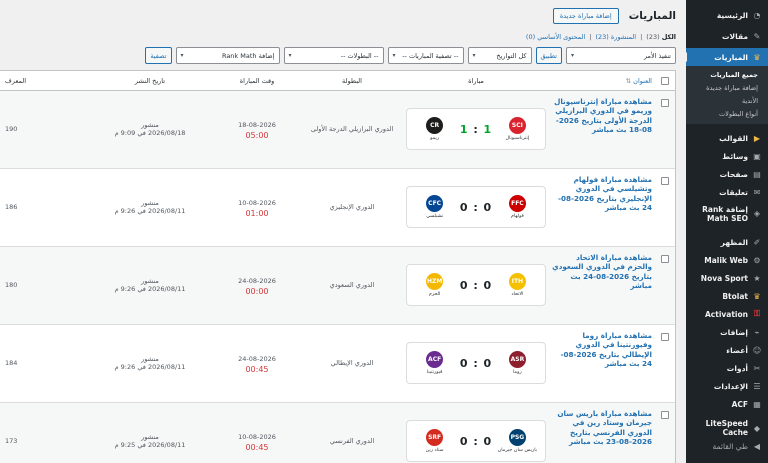  What do you see at coordinates (435, 281) in the screenshot?
I see `away-team-logo-icon: HZM` at bounding box center [435, 281].